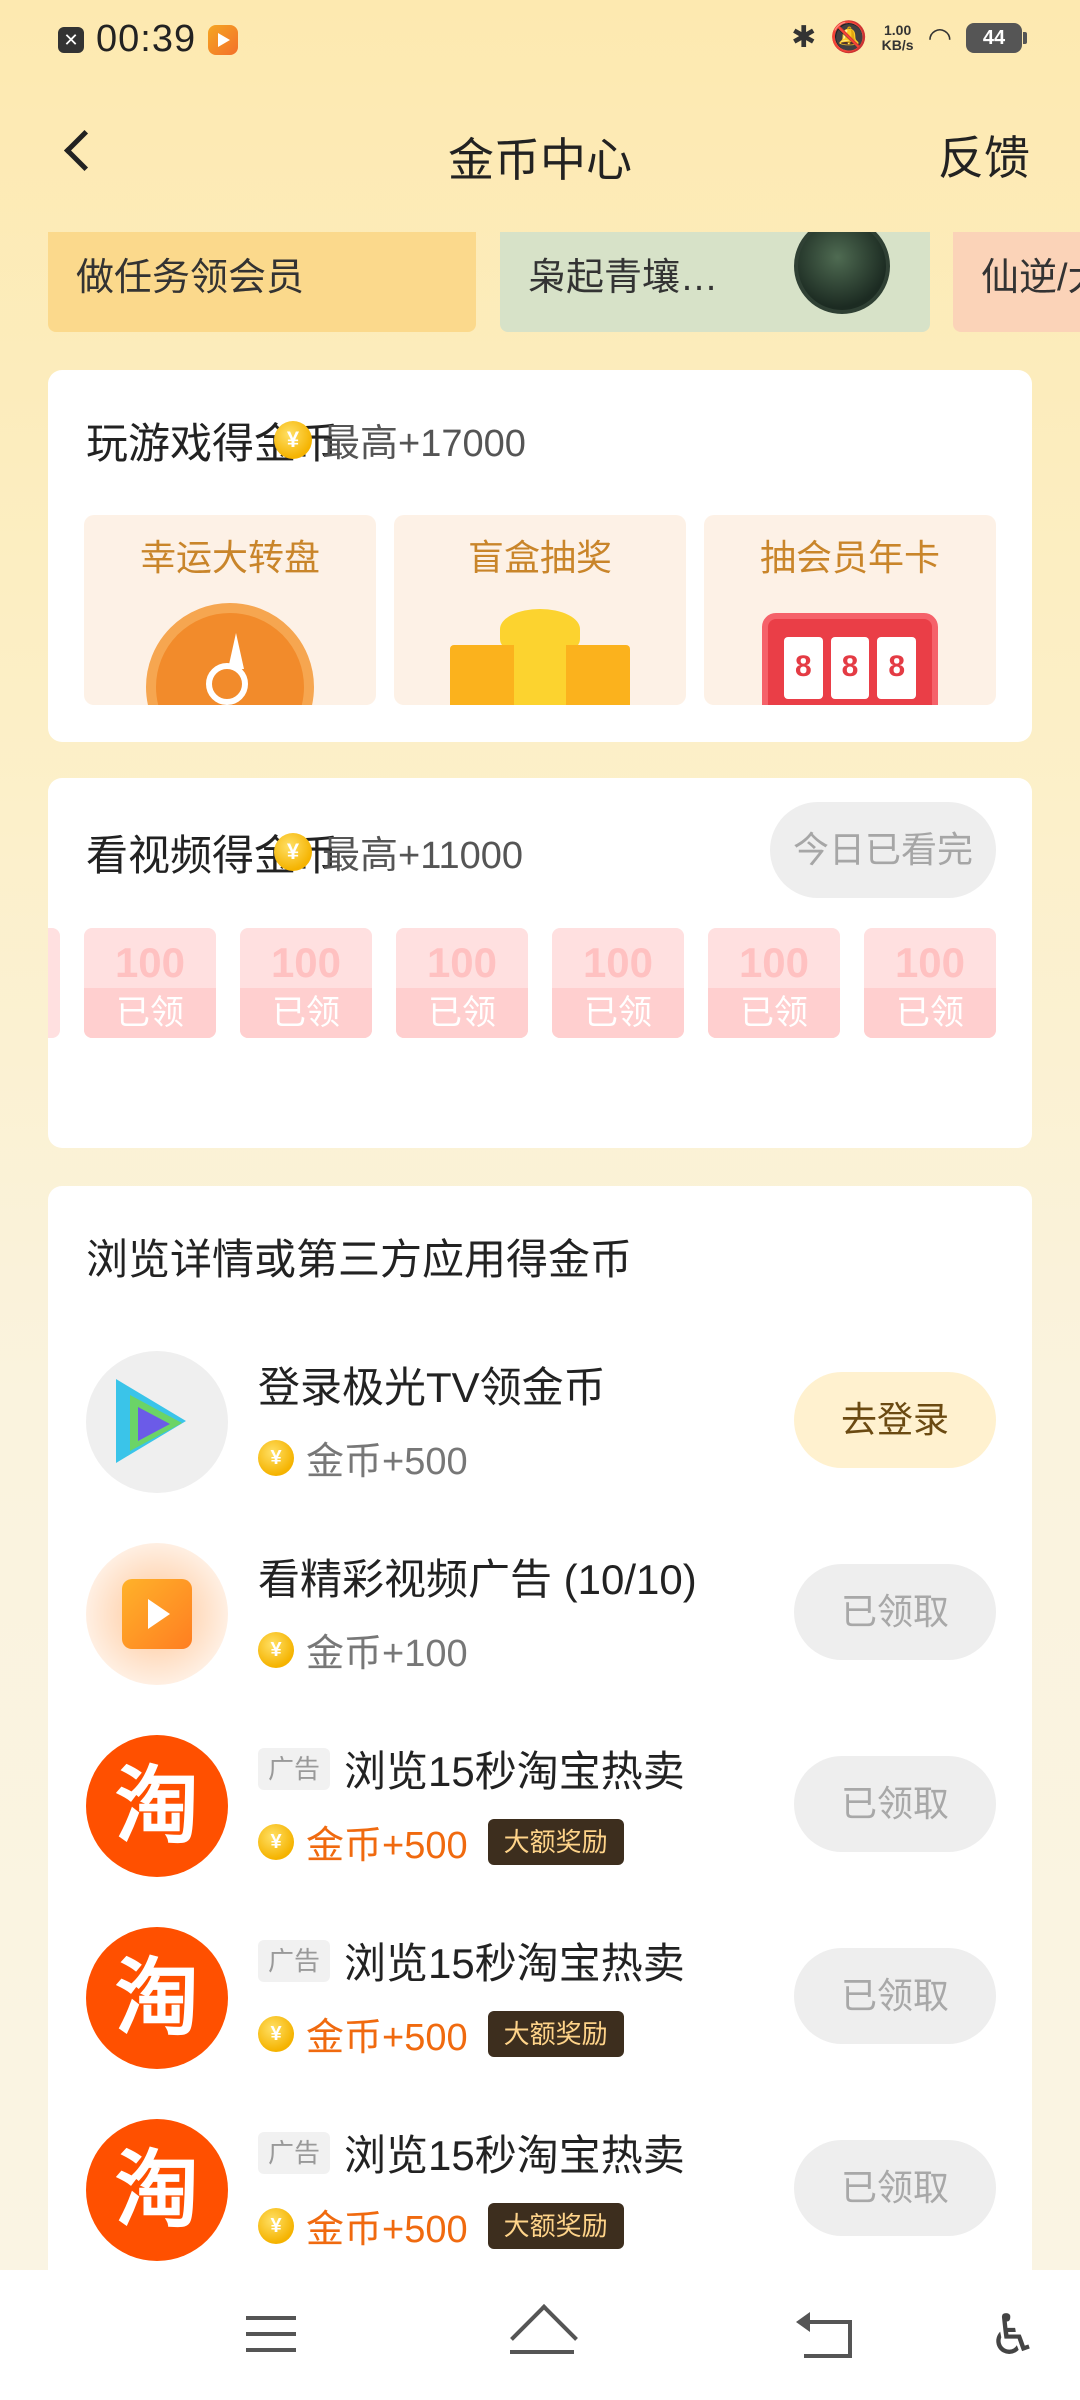 This screenshot has height=2400, width=1080. I want to click on status-left: ✕ 00:39, so click(148, 39).